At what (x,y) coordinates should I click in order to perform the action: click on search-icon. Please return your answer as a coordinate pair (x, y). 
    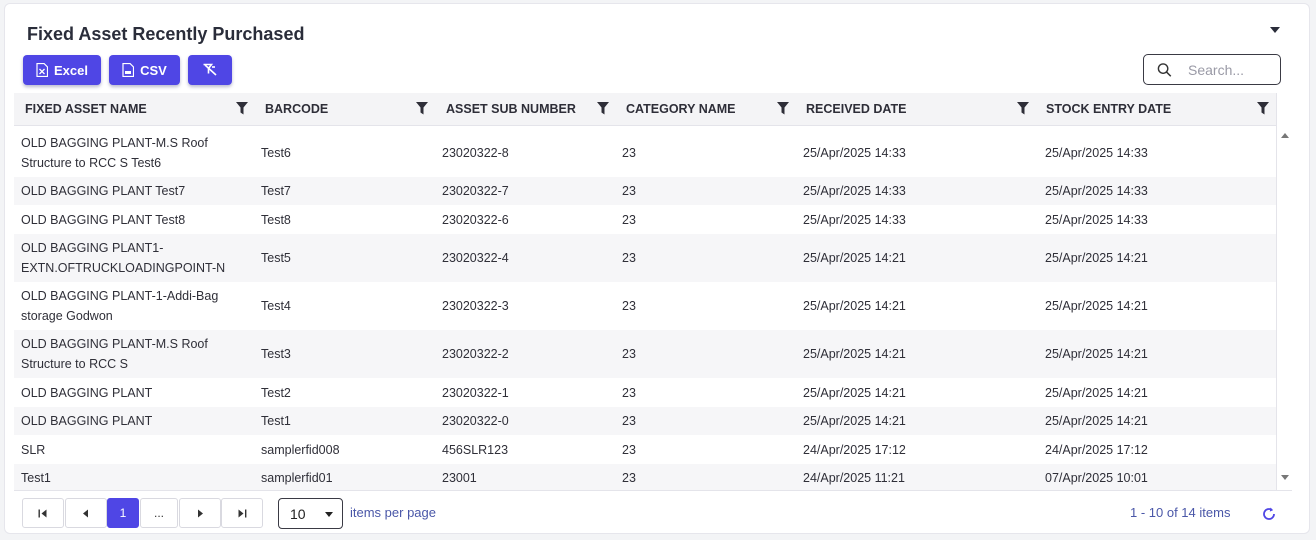
    Looking at the image, I should click on (1164, 69).